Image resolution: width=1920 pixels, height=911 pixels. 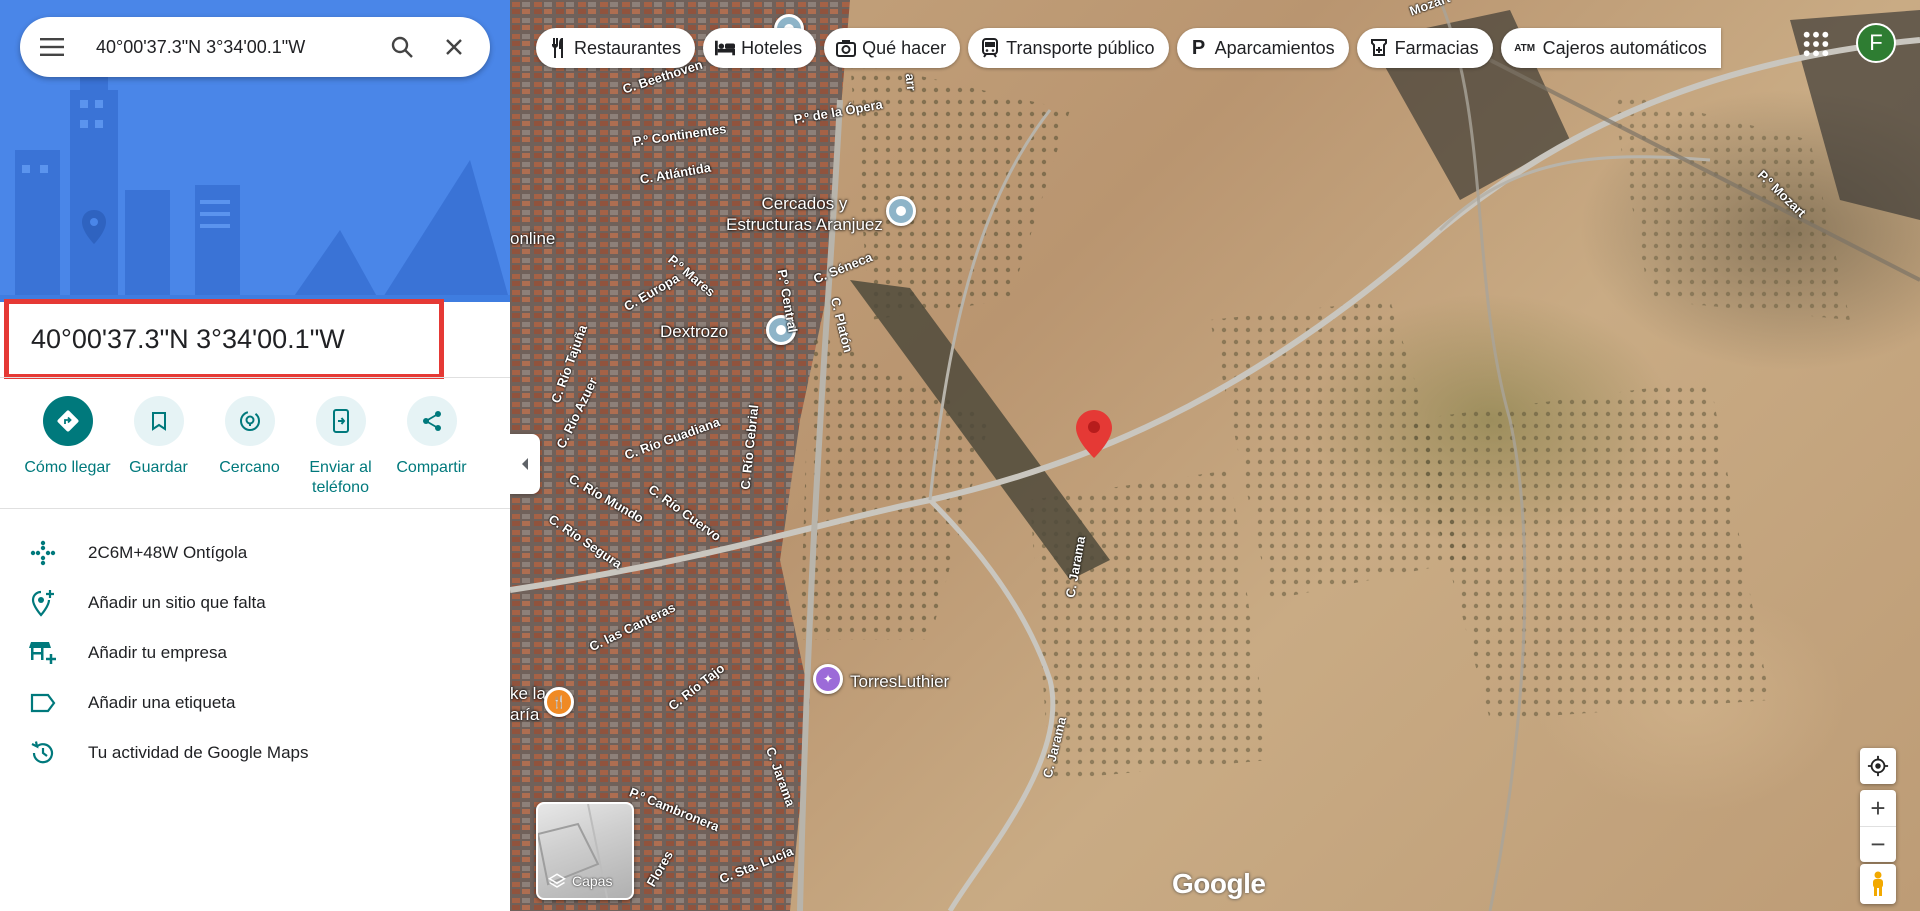 I want to click on poi-marker-restaurant: 🍴, so click(x=559, y=702).